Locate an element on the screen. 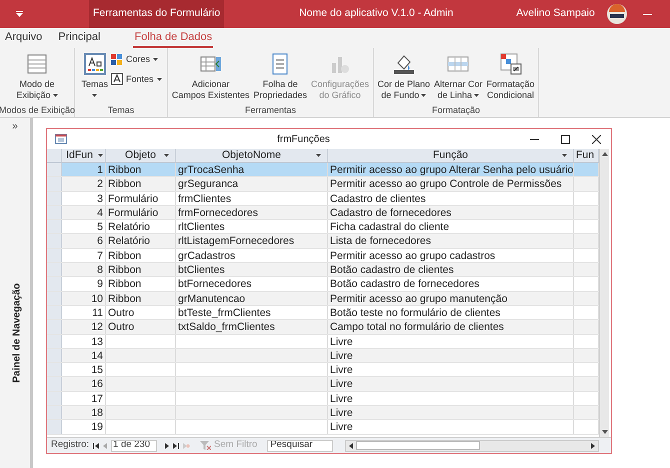  table-cell: rltClientes is located at coordinates (201, 227).